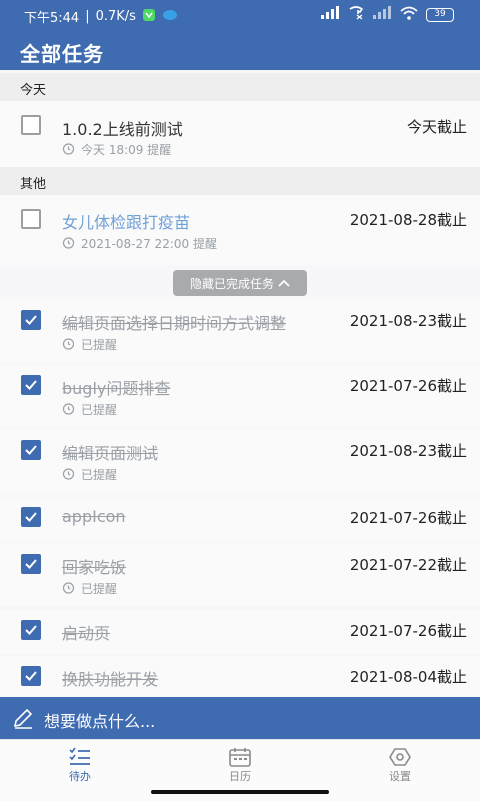 Image resolution: width=480 pixels, height=801 pixels. I want to click on task-title: appIcon, so click(94, 516).